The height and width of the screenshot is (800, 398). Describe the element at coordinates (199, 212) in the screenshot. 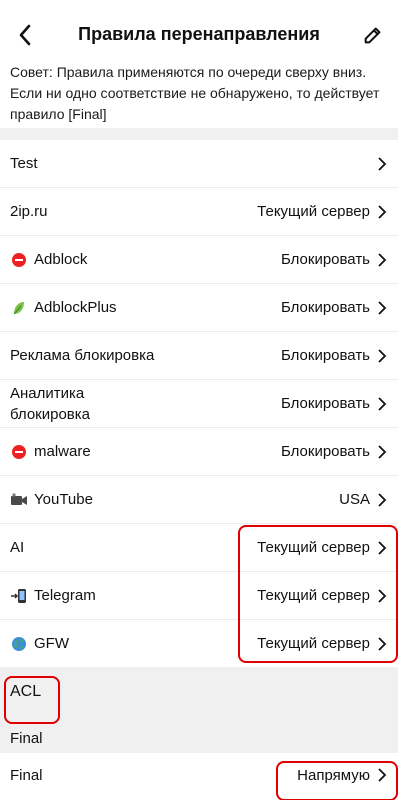

I see `rule-row-2ip: 2ip.ru Текущий сервер` at that location.